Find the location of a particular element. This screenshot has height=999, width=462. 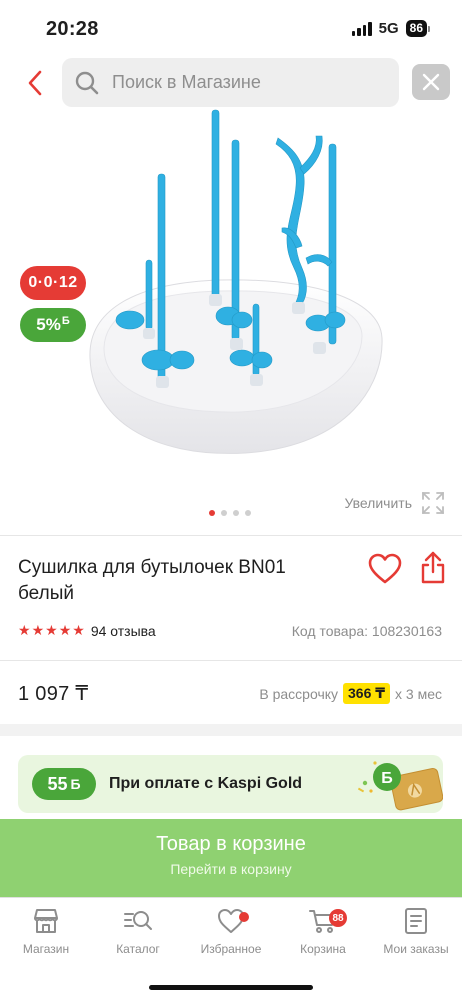

product-code: Код товара: 108230163 is located at coordinates (366, 631).